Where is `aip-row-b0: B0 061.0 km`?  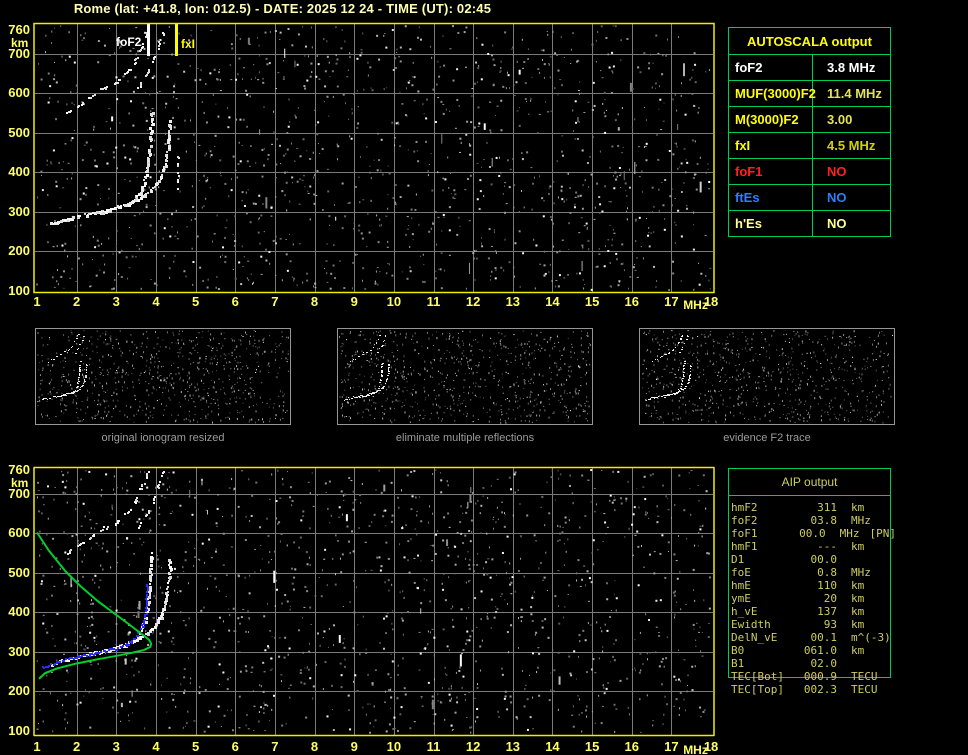 aip-row-b0: B0 061.0 km is located at coordinates (813, 650).